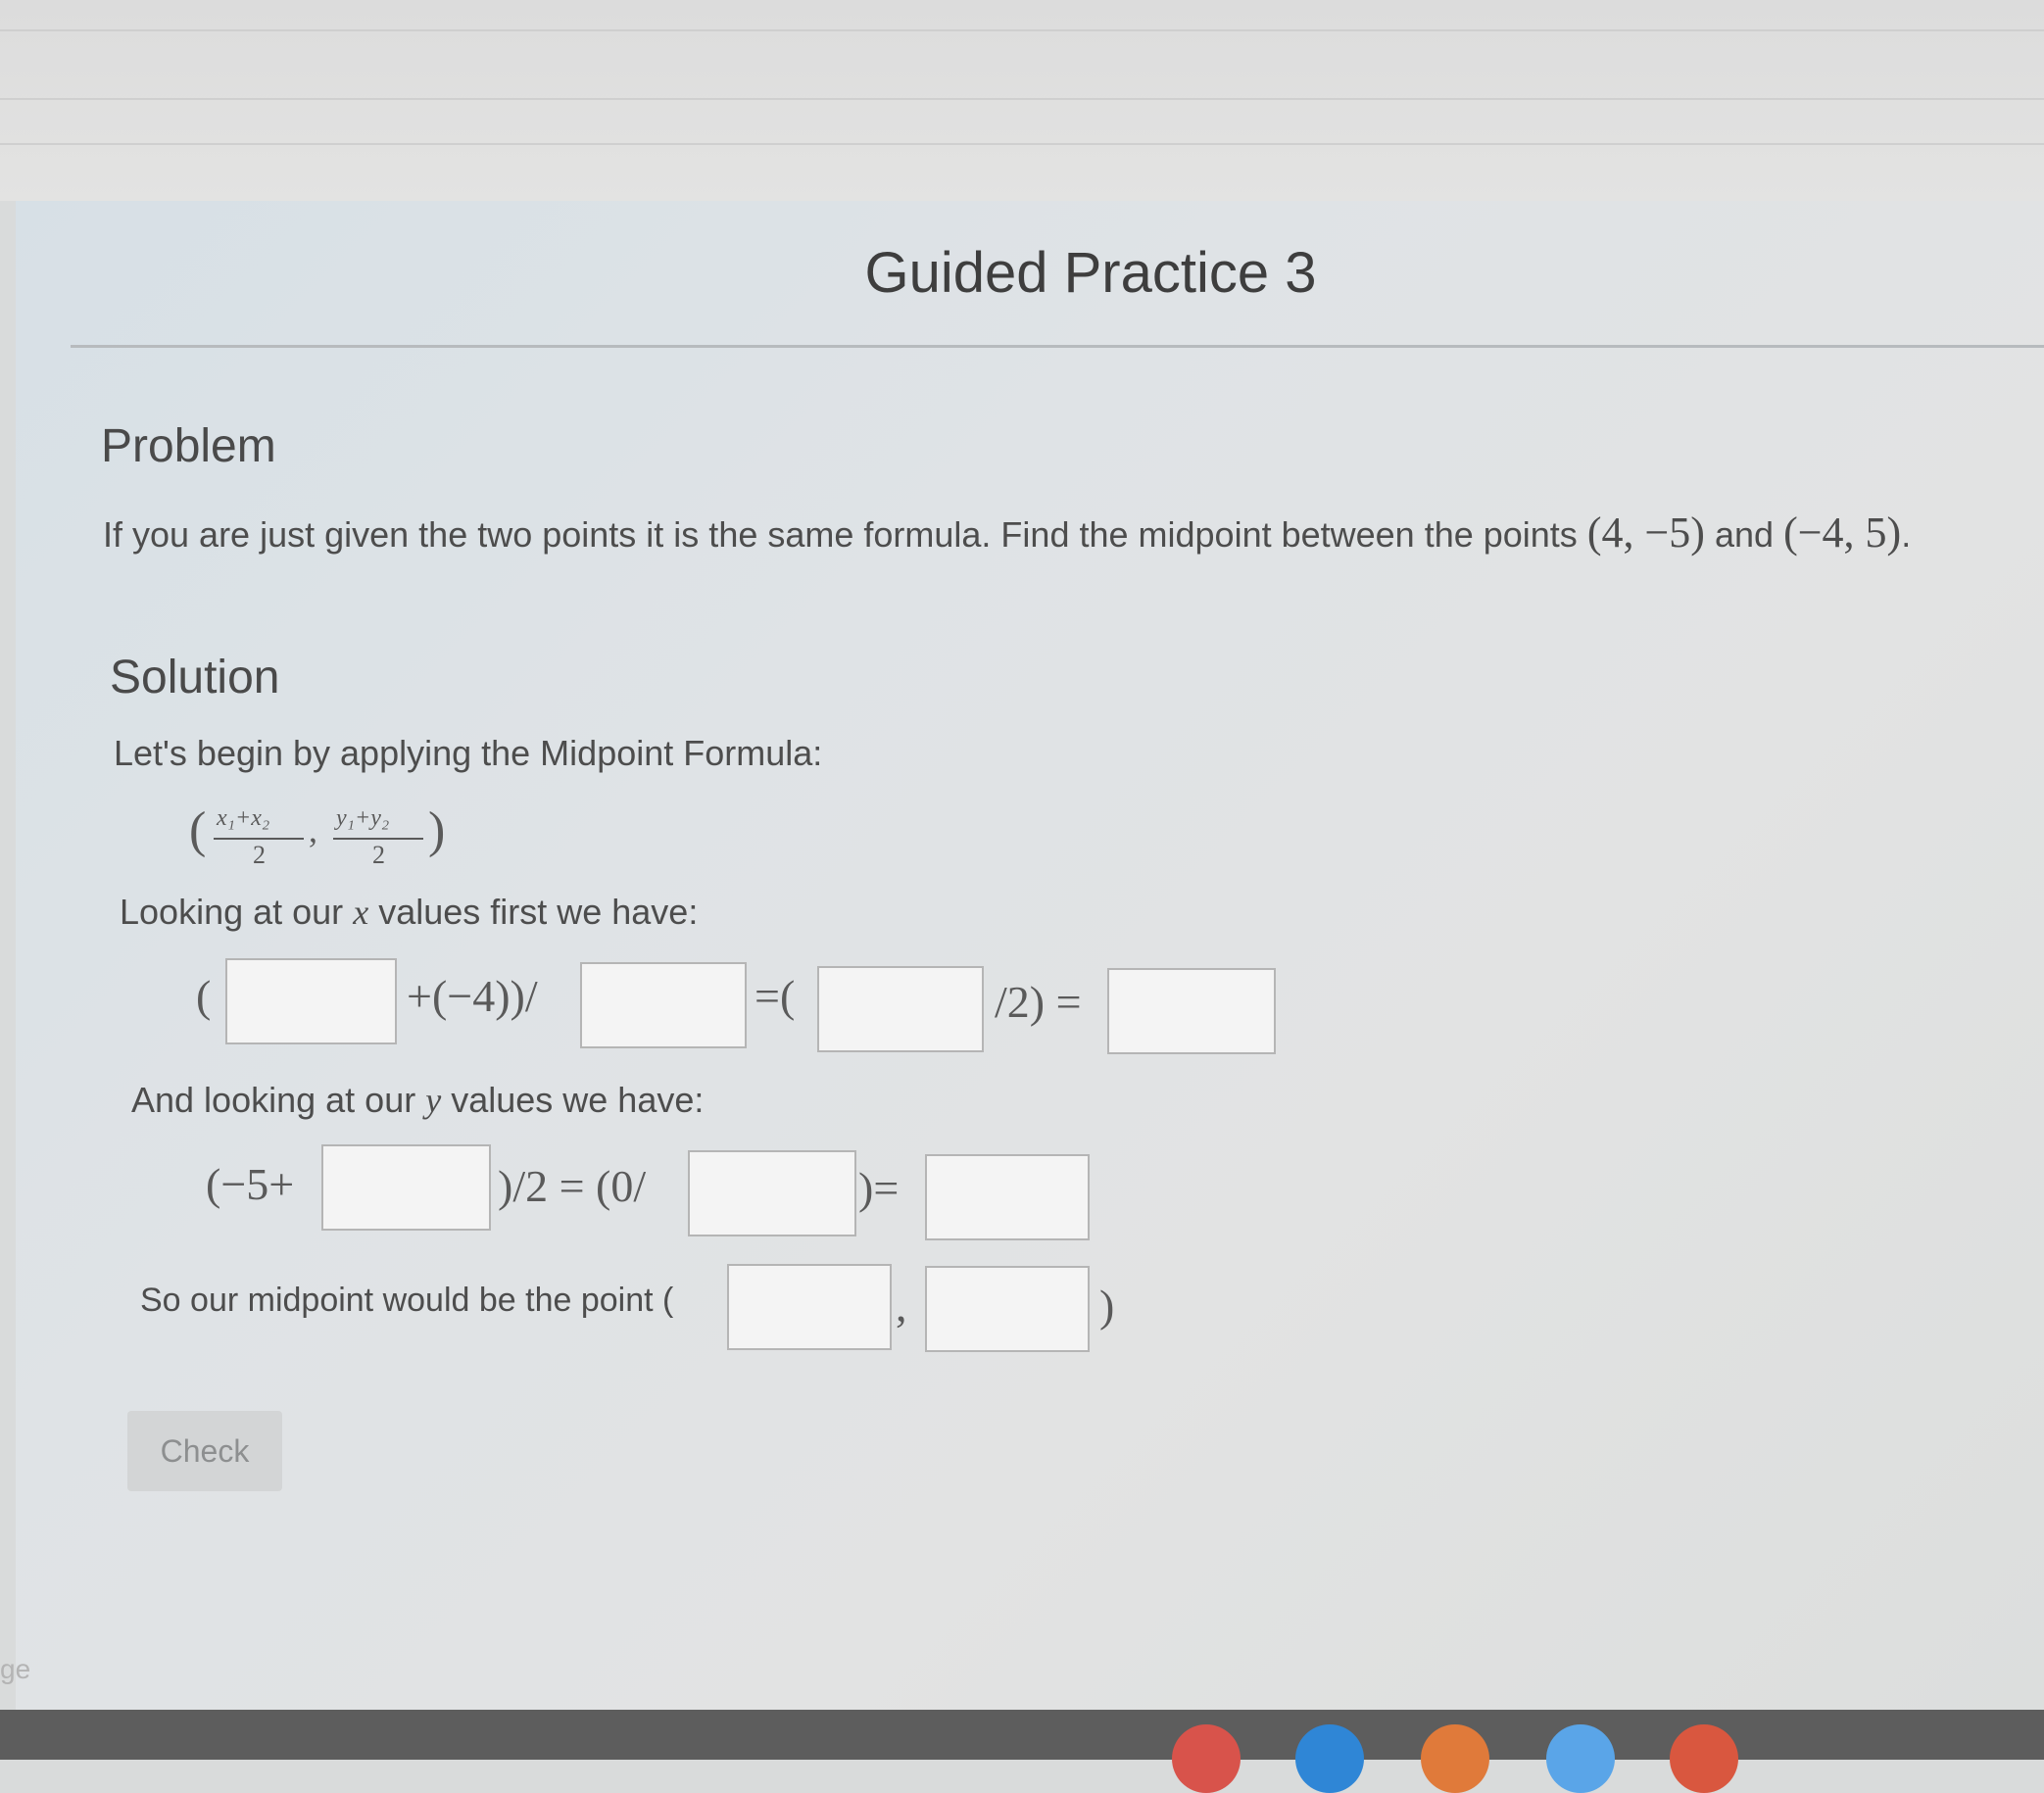 The image size is (2044, 1793). What do you see at coordinates (1455, 1758) in the screenshot?
I see `orange-app-icon` at bounding box center [1455, 1758].